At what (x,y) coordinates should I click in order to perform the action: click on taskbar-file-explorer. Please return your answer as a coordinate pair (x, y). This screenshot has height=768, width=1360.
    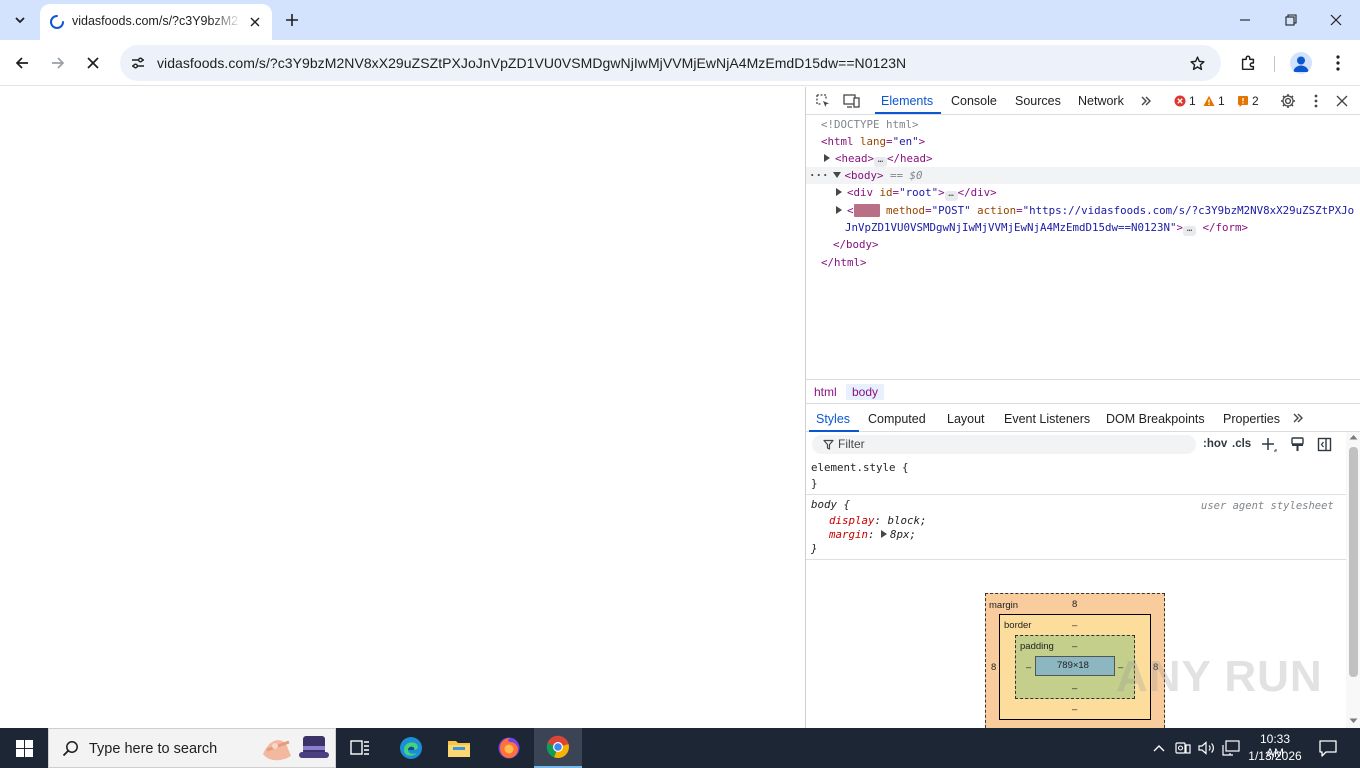
    Looking at the image, I should click on (459, 748).